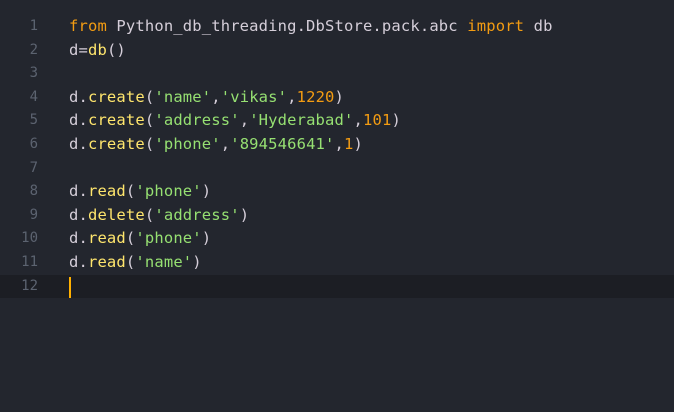 Image resolution: width=674 pixels, height=412 pixels. I want to click on code-line: 9 d.delete('address'), so click(337, 216).